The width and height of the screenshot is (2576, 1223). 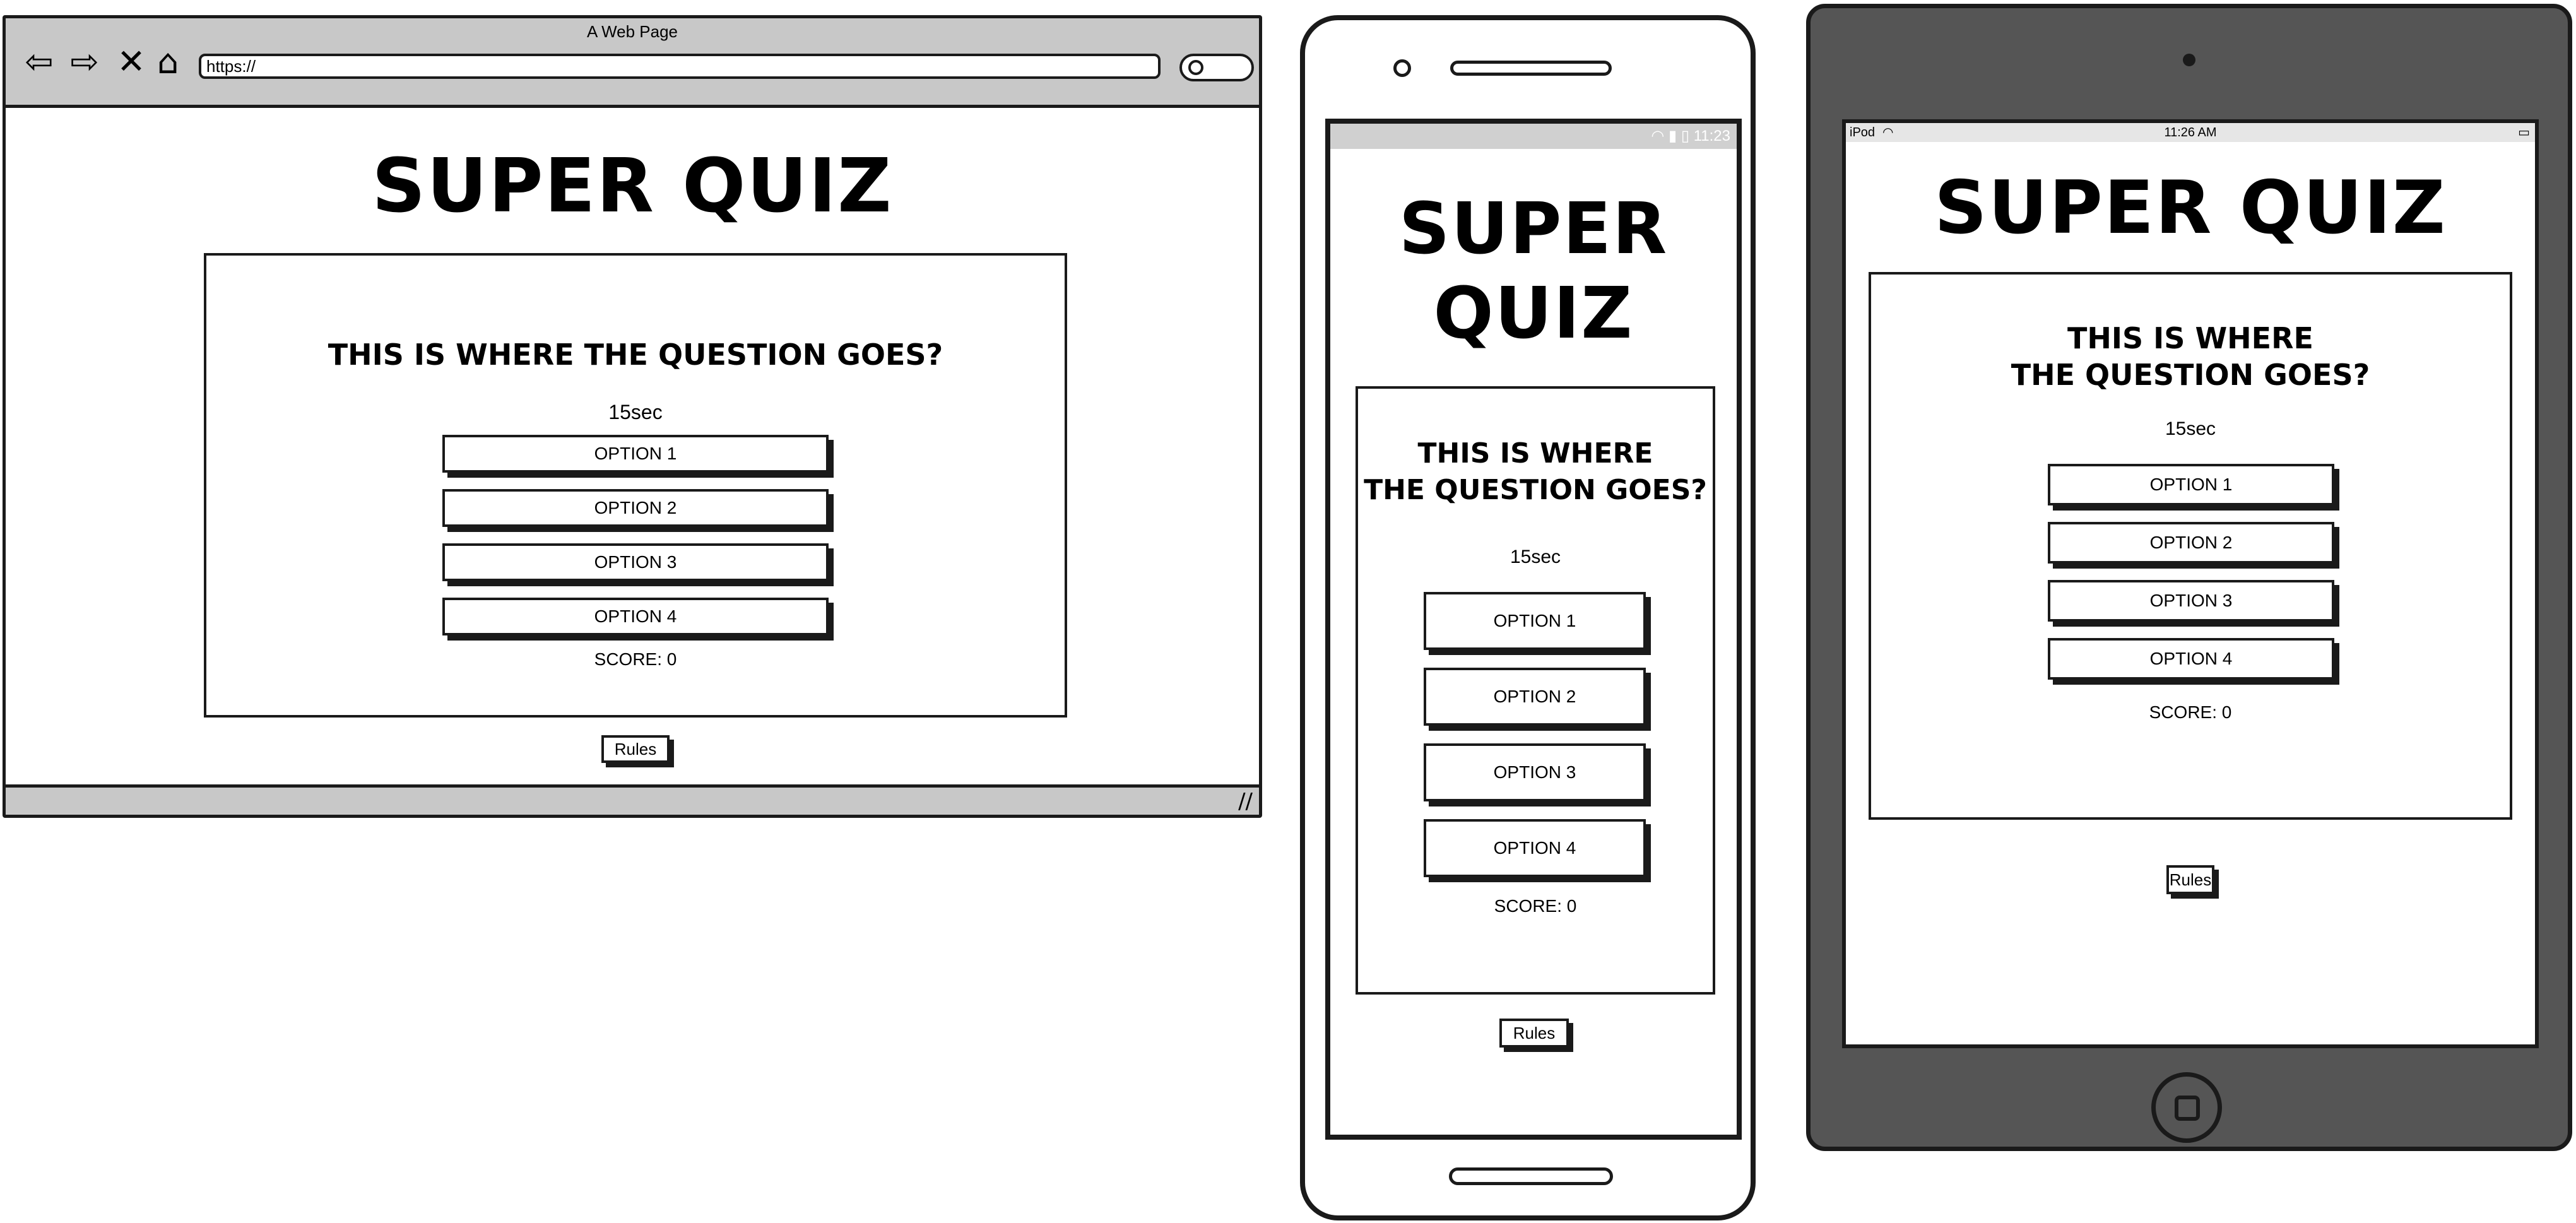 I want to click on status-time: 11:23, so click(x=1712, y=136).